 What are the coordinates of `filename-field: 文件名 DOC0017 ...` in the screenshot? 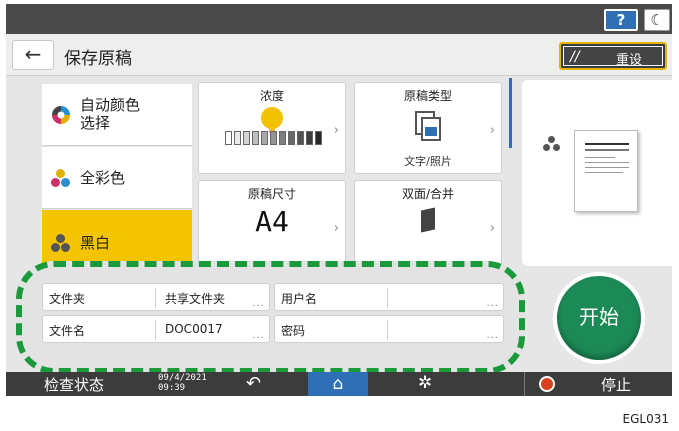 It's located at (156, 329).